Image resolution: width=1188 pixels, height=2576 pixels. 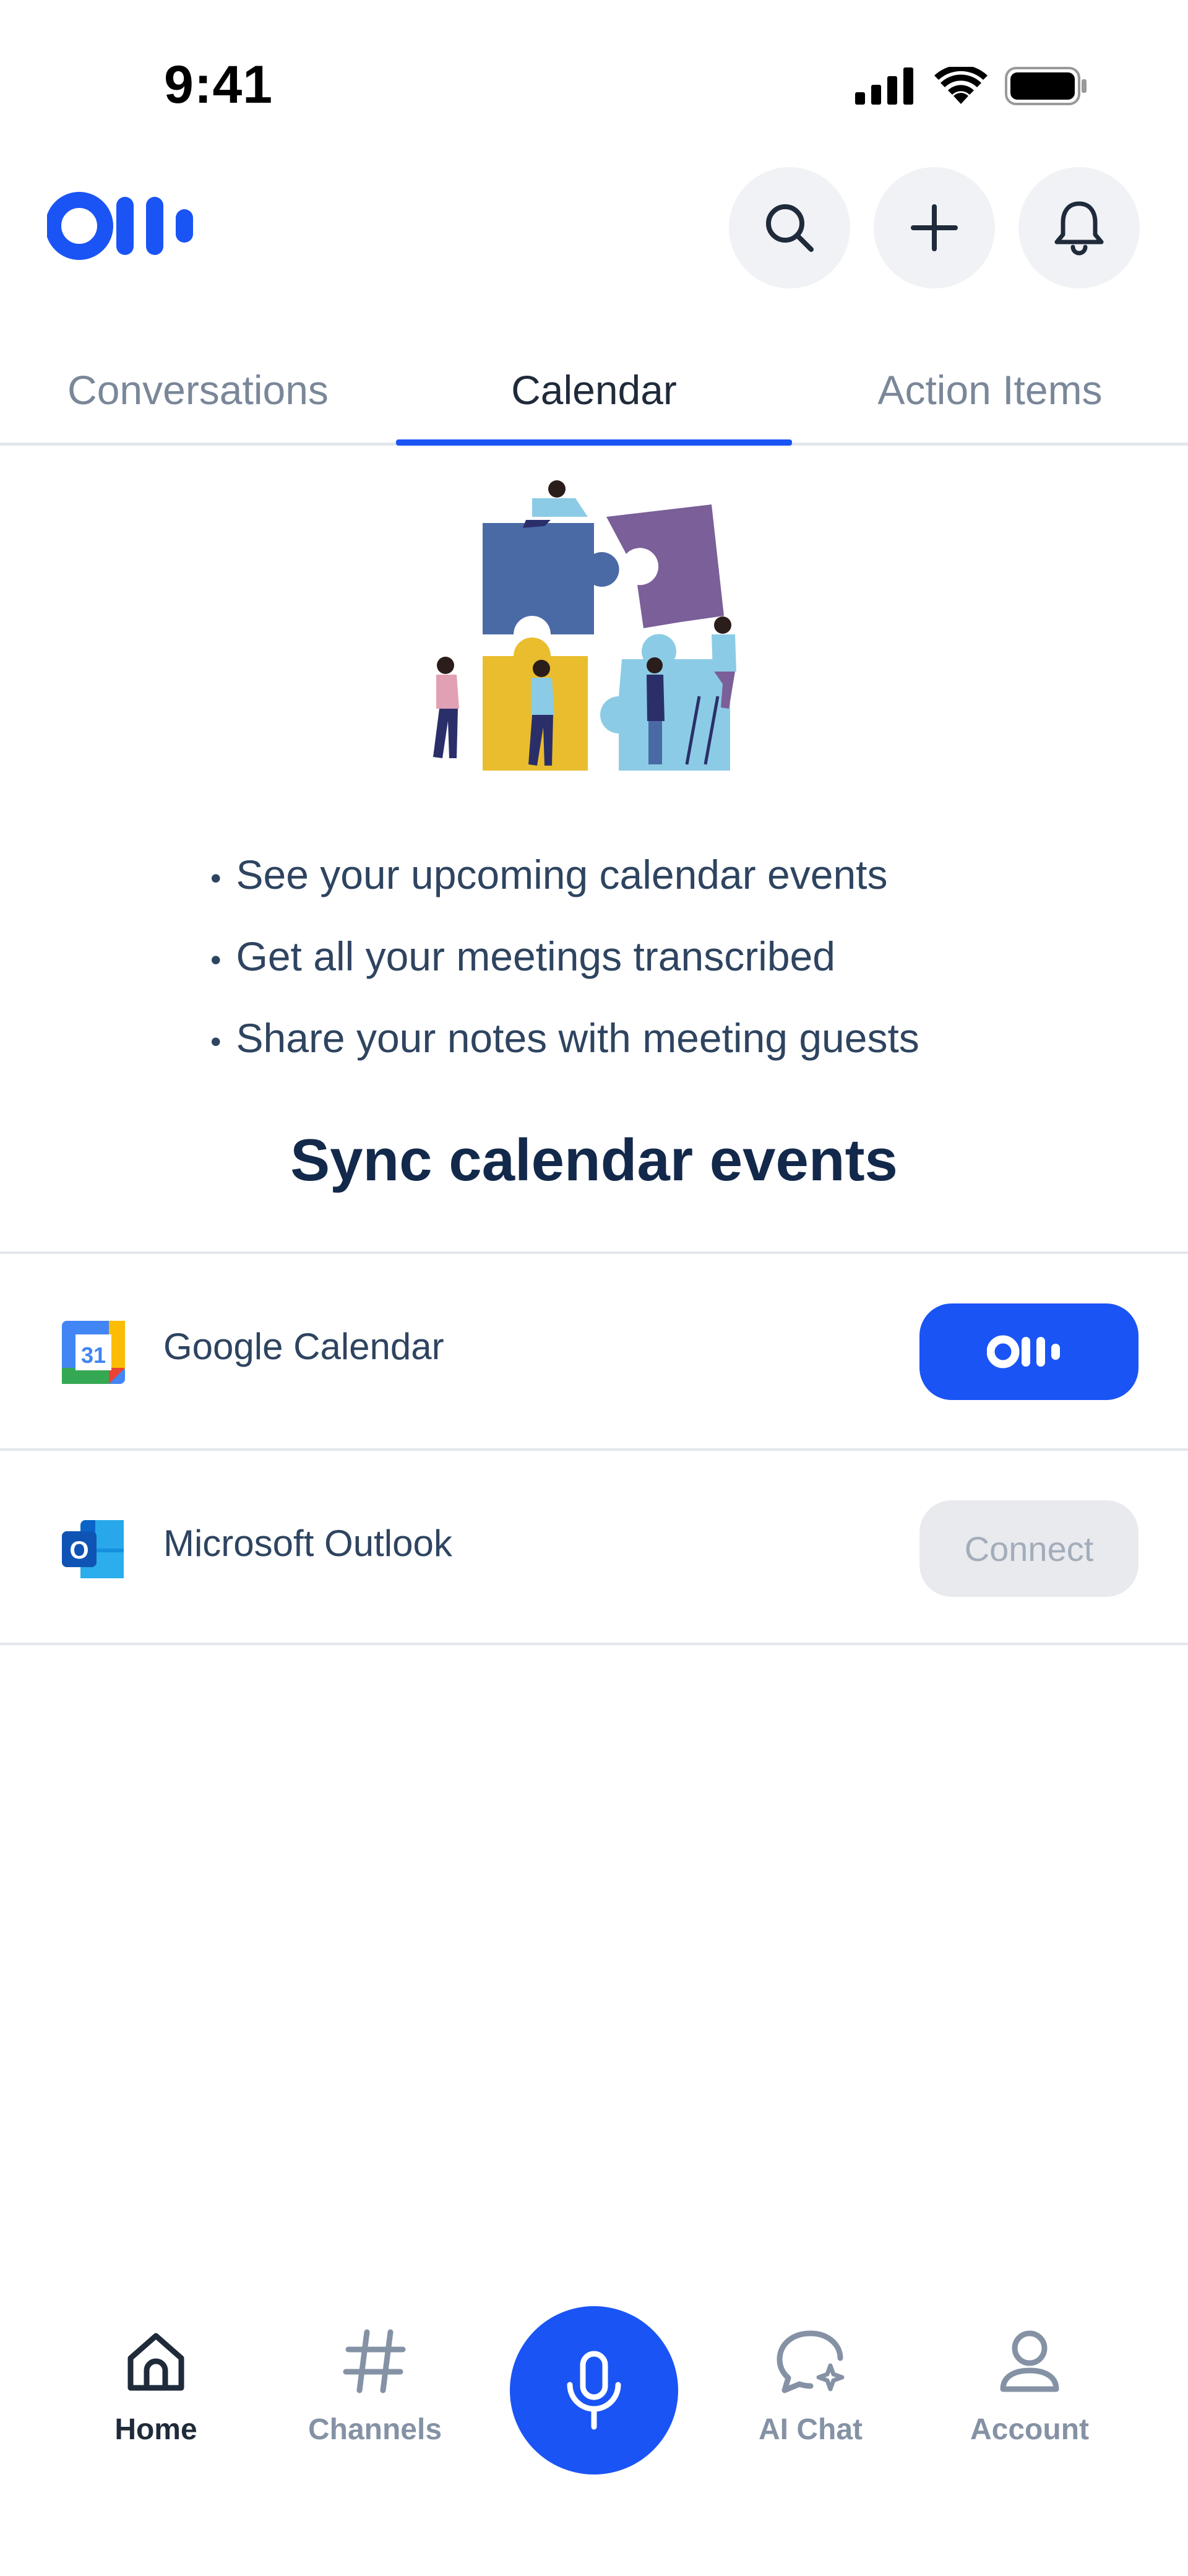 What do you see at coordinates (218, 85) in the screenshot?
I see `status-time: 9:41` at bounding box center [218, 85].